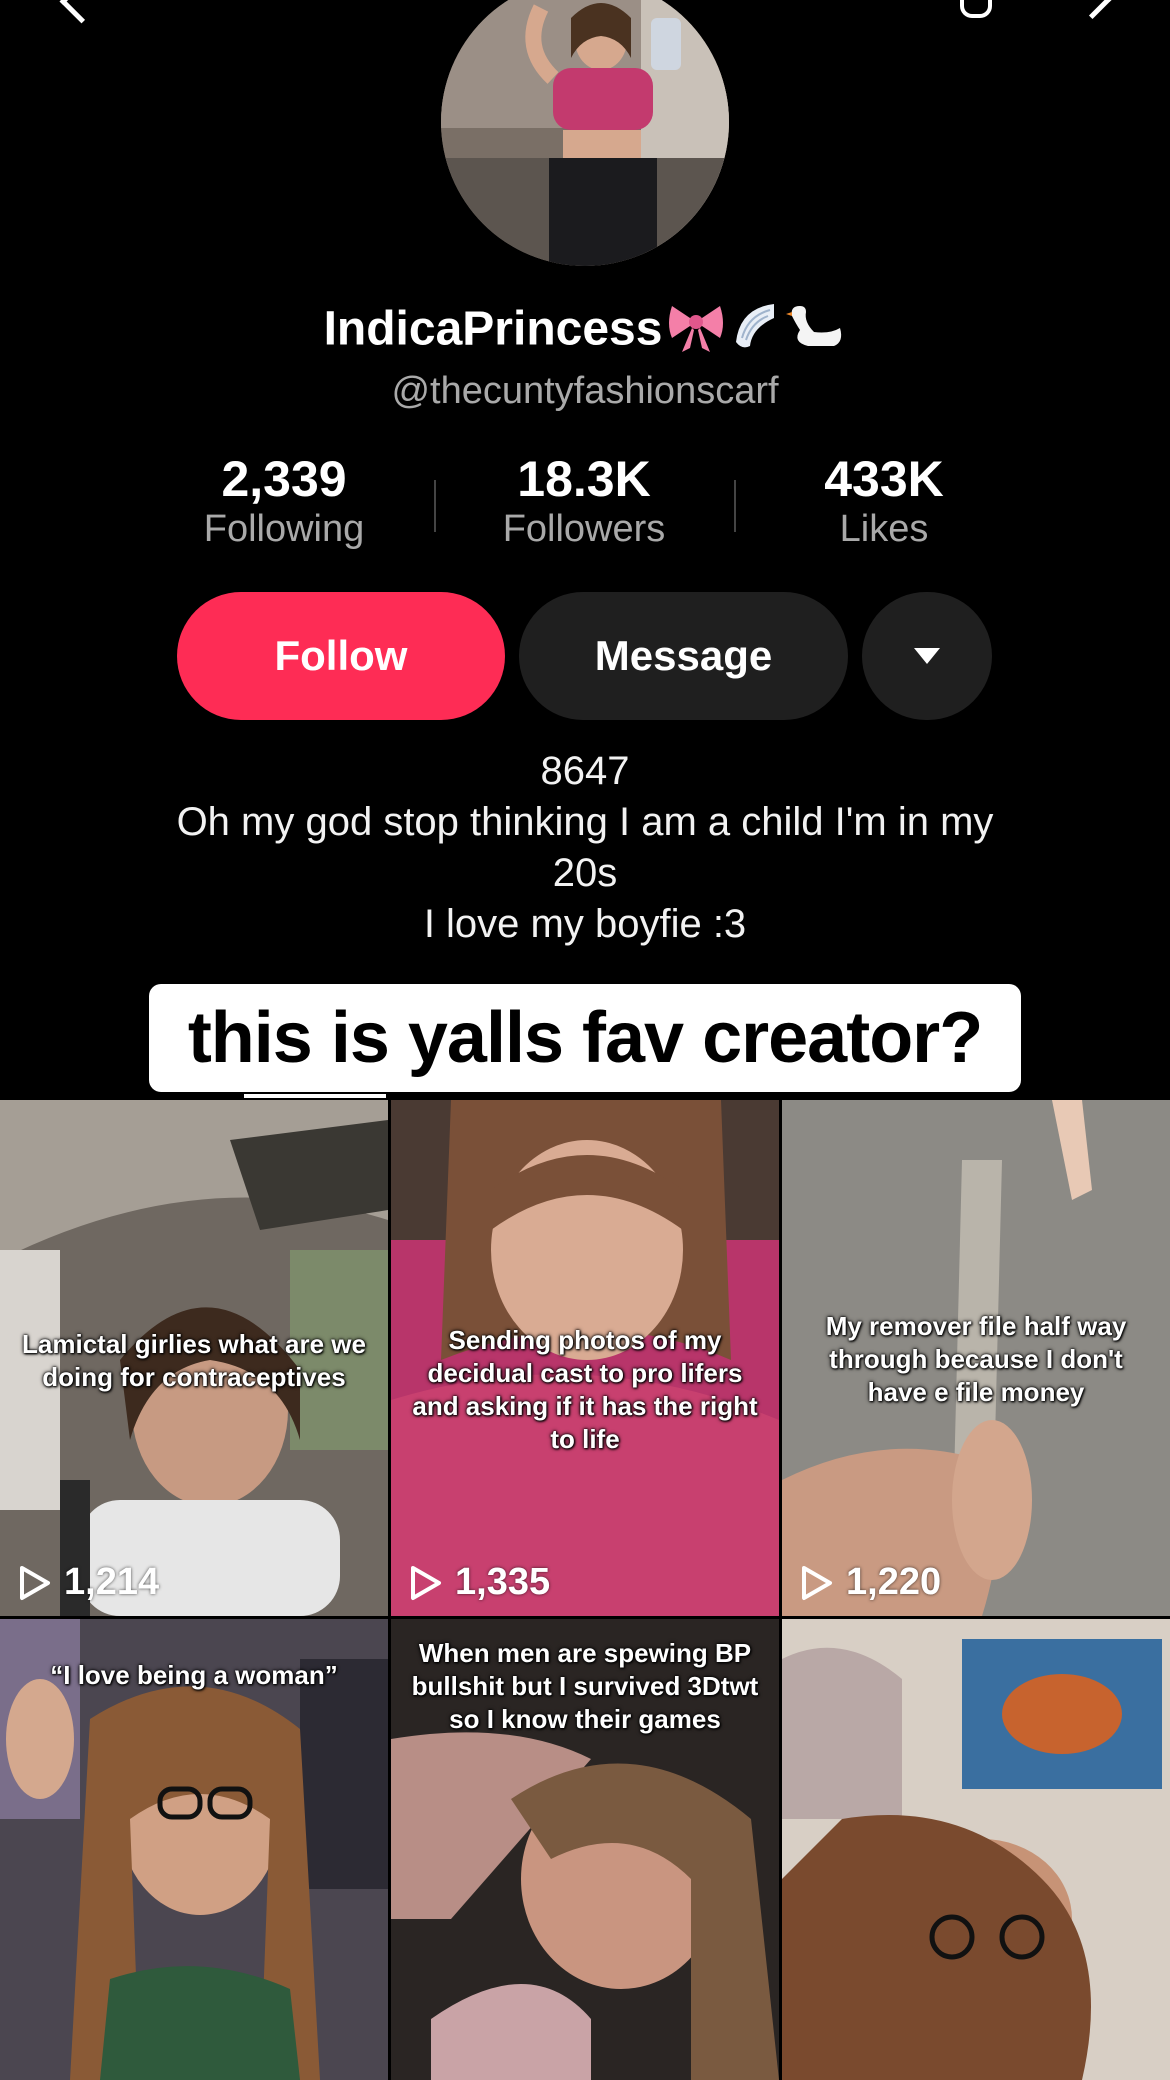 Image resolution: width=1170 pixels, height=2080 pixels. What do you see at coordinates (755, 332) in the screenshot?
I see `wing-emoji-icon` at bounding box center [755, 332].